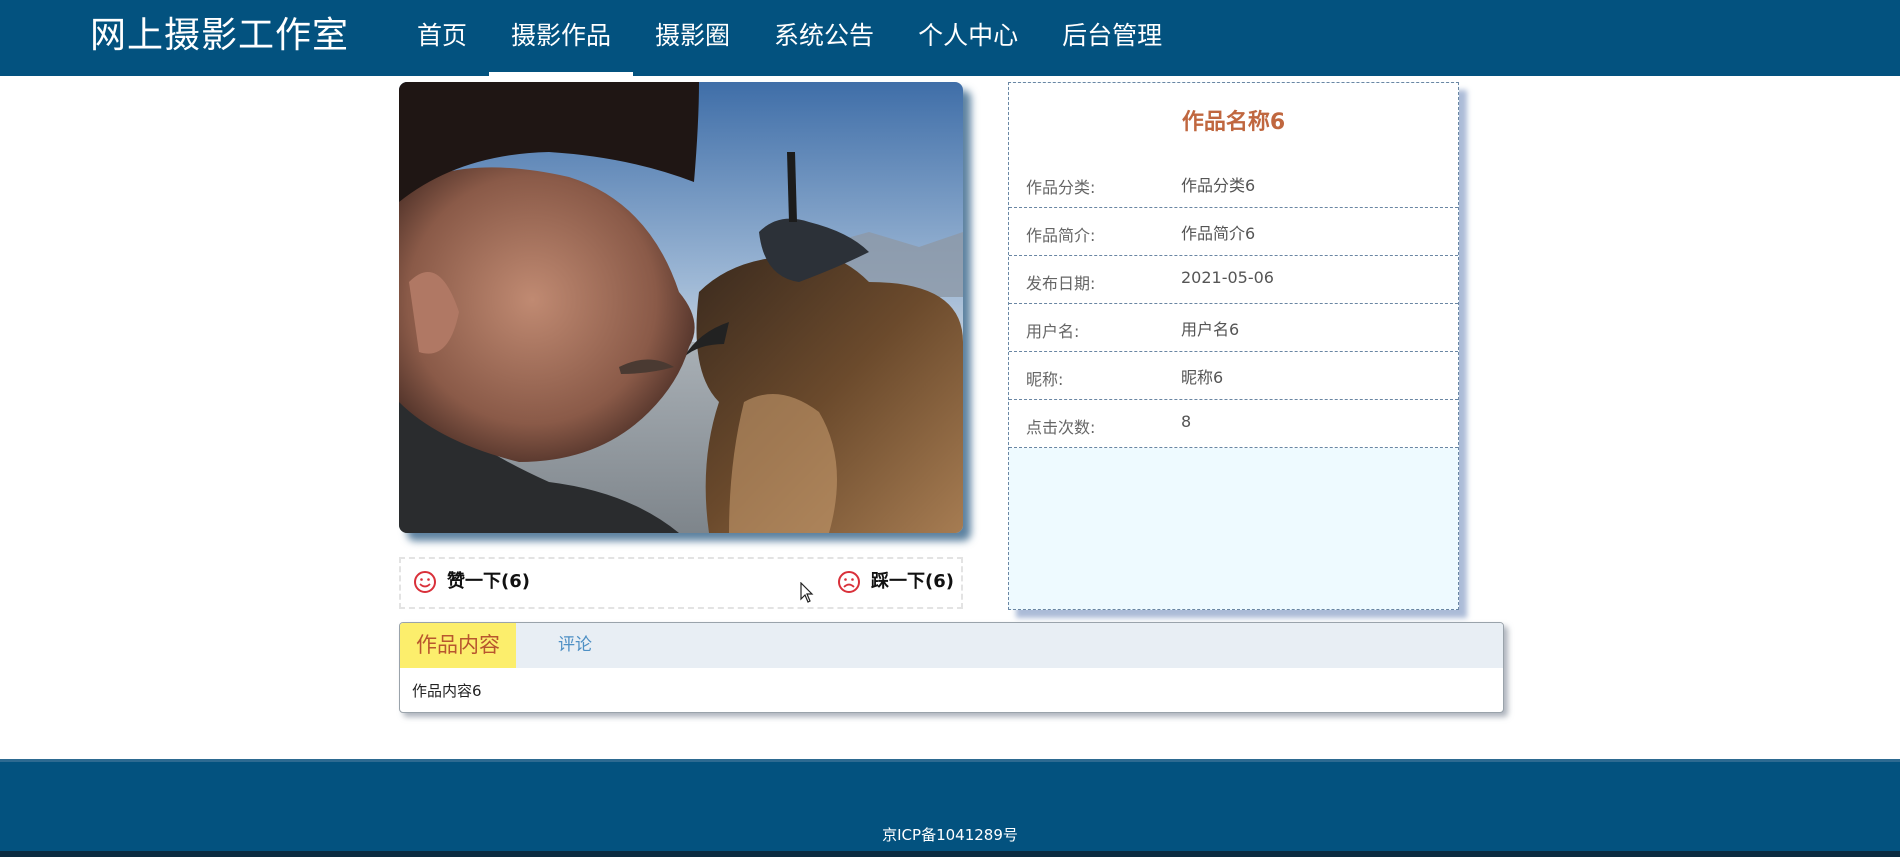 The height and width of the screenshot is (857, 1900). I want to click on info-row-clicks: 点击次数: 8, so click(1233, 424).